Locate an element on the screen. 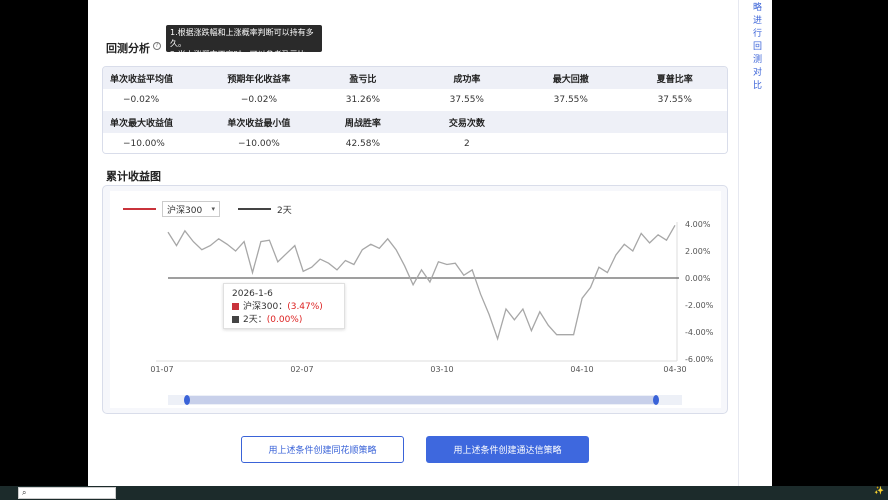 The height and width of the screenshot is (500, 888). y-tick-label: 4.00% is located at coordinates (698, 224).